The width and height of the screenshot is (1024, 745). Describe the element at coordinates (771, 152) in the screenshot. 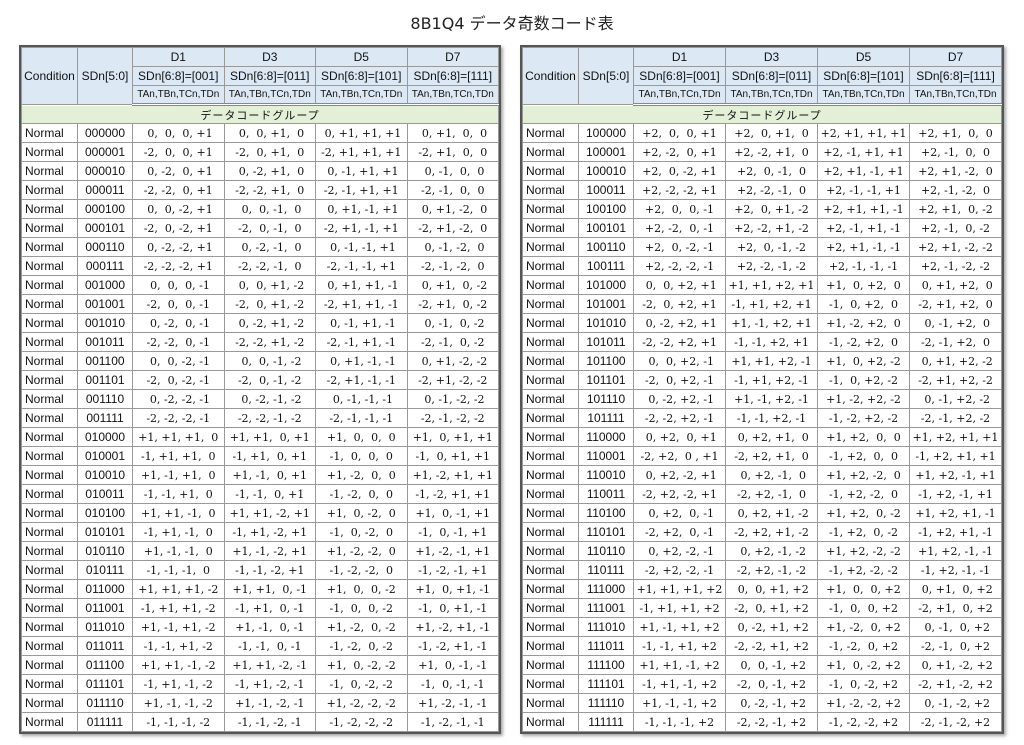

I see `d3-value-cell: +2, -2, +1, 0` at that location.